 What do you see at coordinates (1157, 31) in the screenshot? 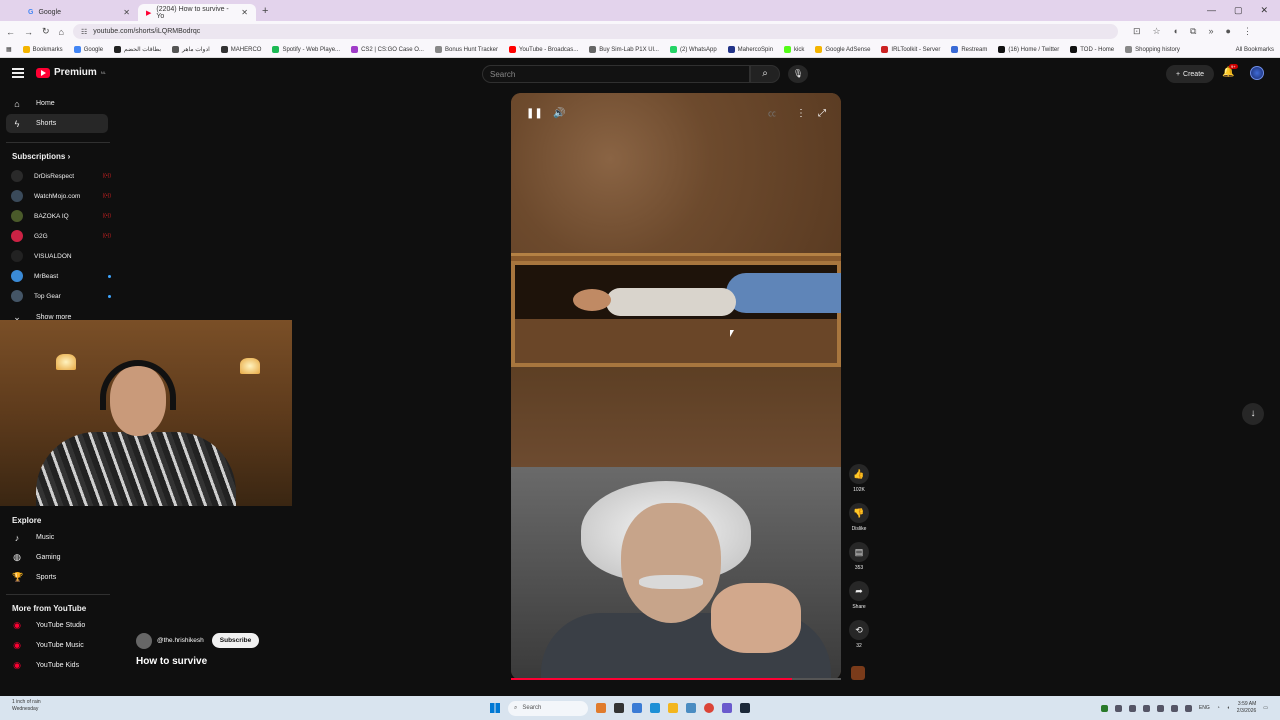
I see `bookmark-star-icon: ☆` at bounding box center [1157, 31].